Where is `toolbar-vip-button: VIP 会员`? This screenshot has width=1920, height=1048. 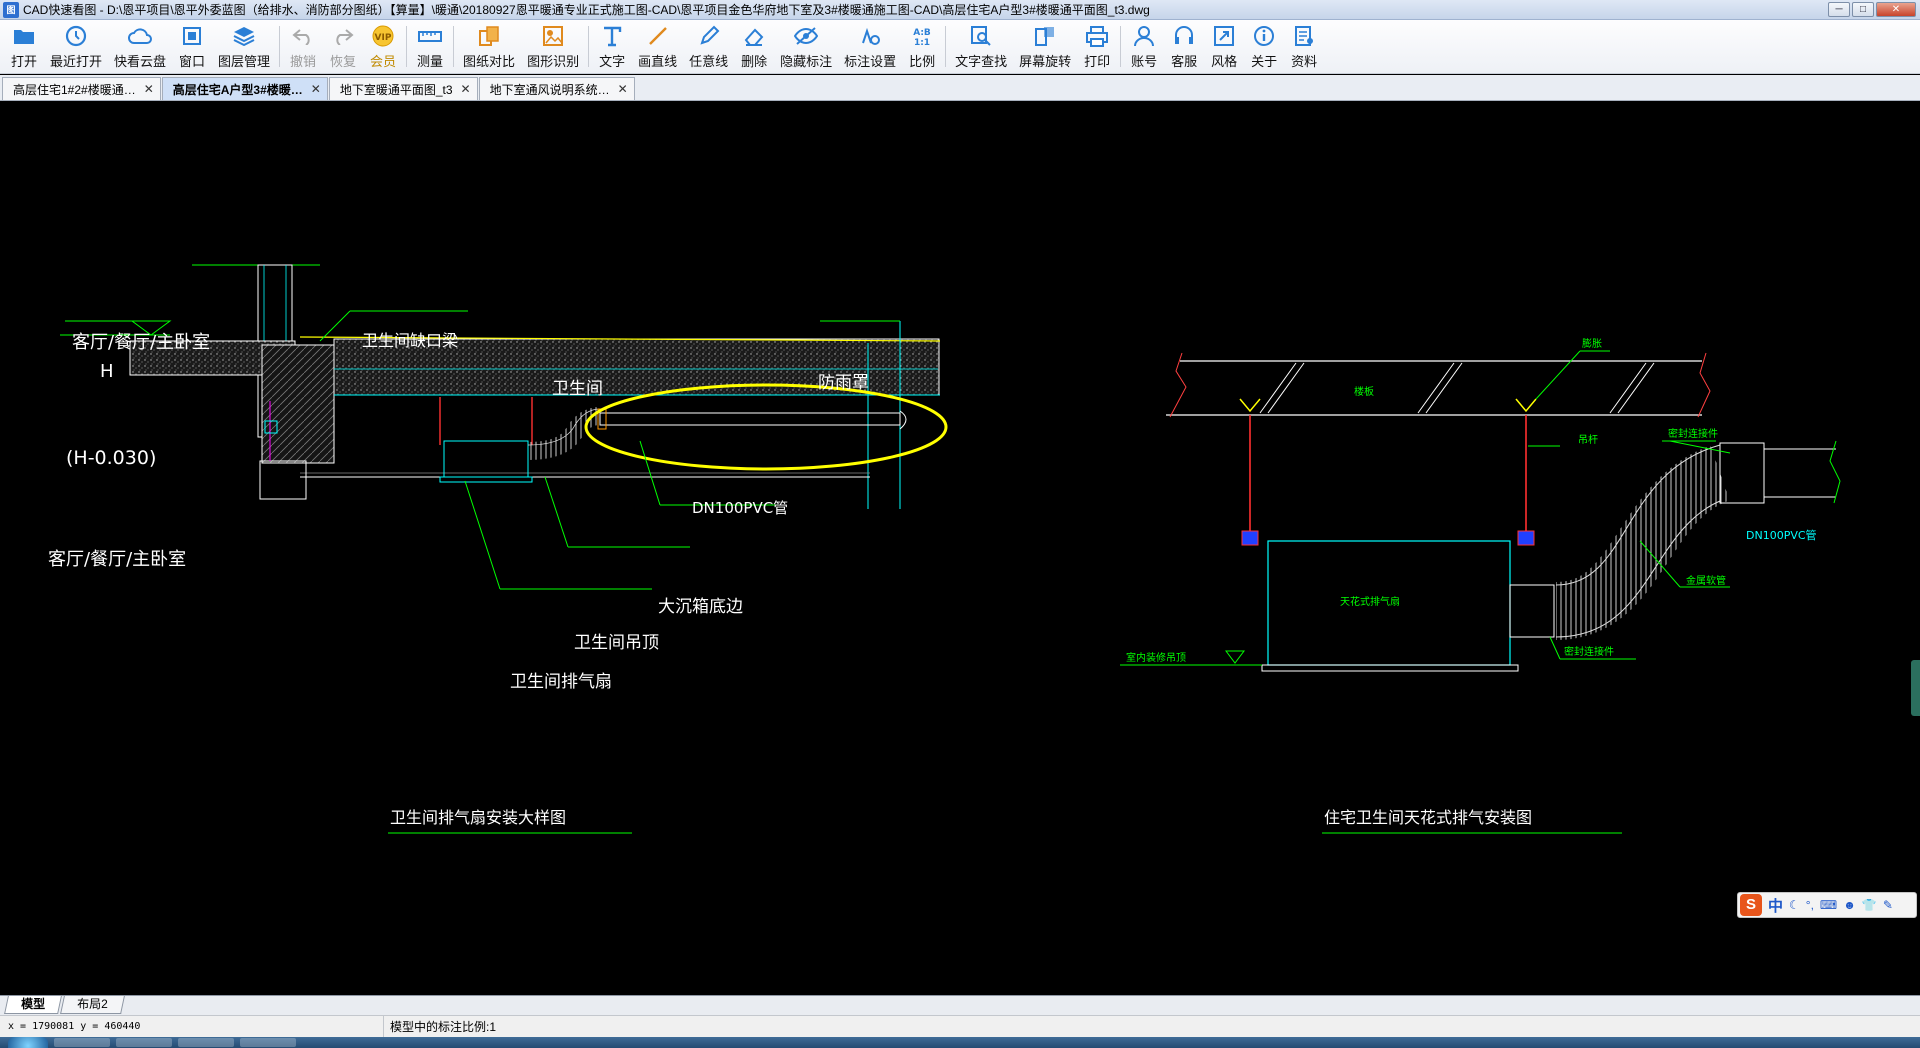 toolbar-vip-button: VIP 会员 is located at coordinates (383, 46).